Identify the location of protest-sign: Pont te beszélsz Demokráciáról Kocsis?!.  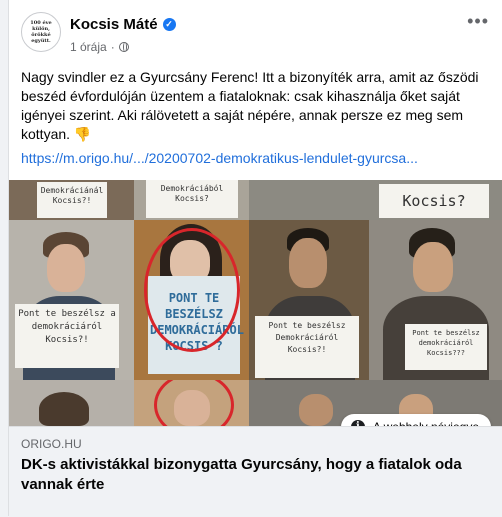
(307, 347).